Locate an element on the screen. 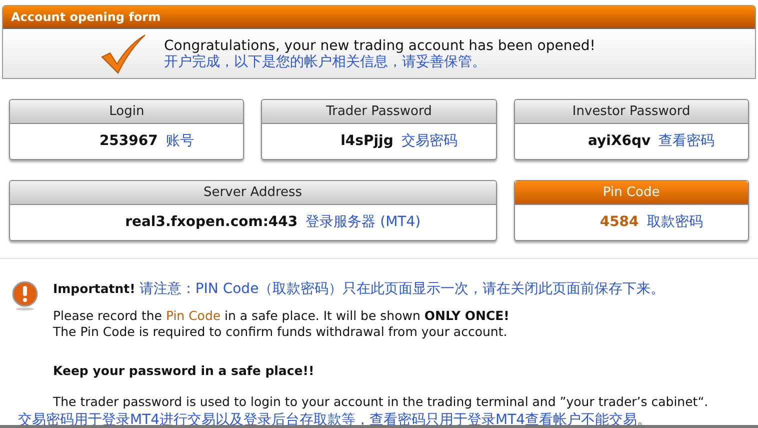 This screenshot has height=428, width=758. card-header: Server Address is located at coordinates (253, 193).